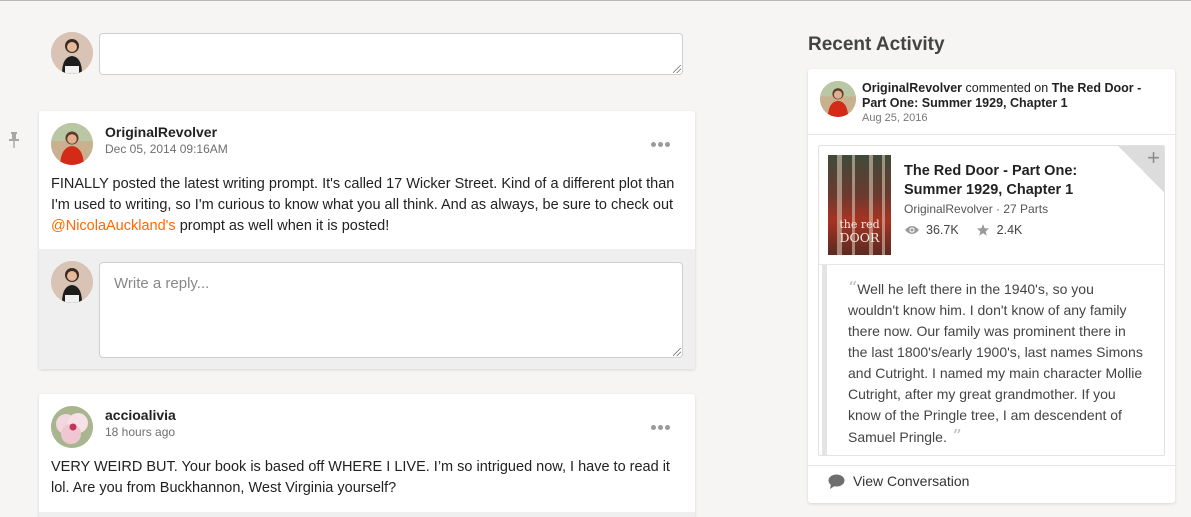 This screenshot has width=1191, height=517. I want to click on post-timestamp: Dec 05, 2014 09:16AM, so click(166, 149).